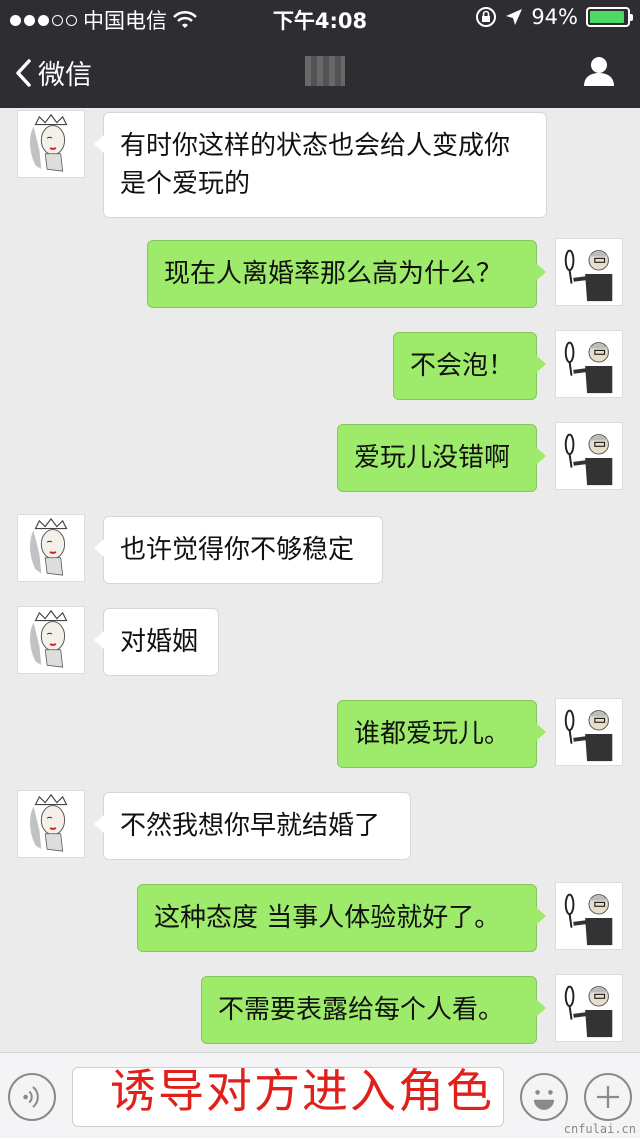 The width and height of the screenshot is (640, 1138). What do you see at coordinates (346, 274) in the screenshot?
I see `message-bubble: 现在人离婚率那么高为什么？` at bounding box center [346, 274].